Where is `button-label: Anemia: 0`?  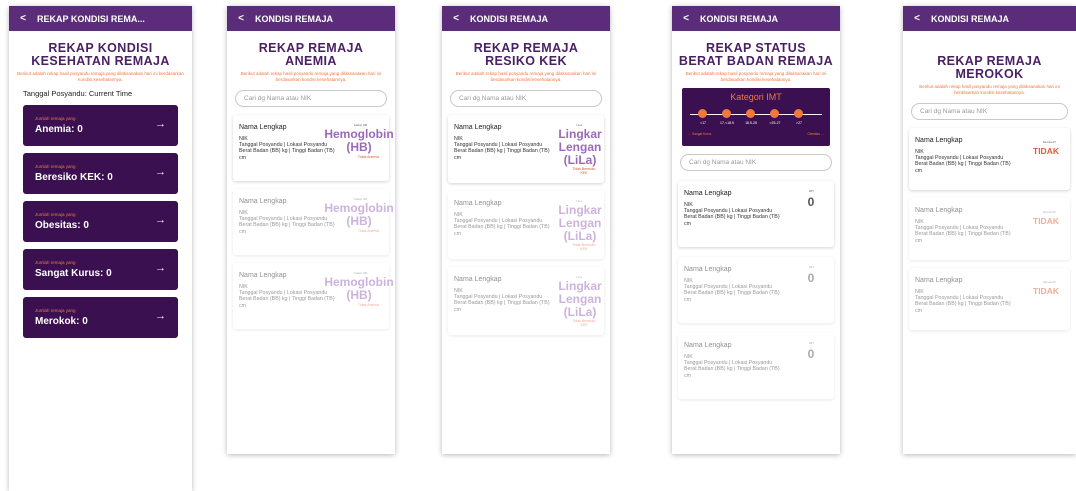
button-label: Anemia: 0 is located at coordinates (59, 129).